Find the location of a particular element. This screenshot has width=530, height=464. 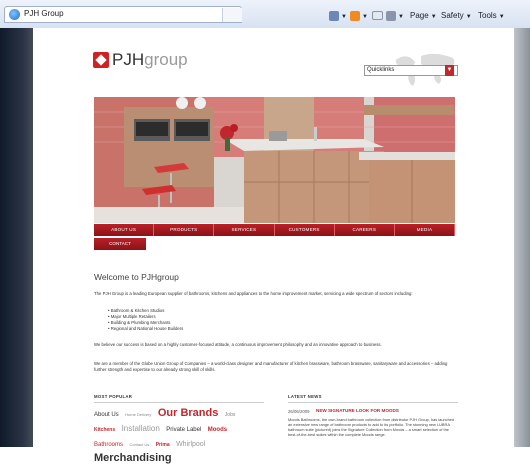

ie-page-icon is located at coordinates (14, 14).